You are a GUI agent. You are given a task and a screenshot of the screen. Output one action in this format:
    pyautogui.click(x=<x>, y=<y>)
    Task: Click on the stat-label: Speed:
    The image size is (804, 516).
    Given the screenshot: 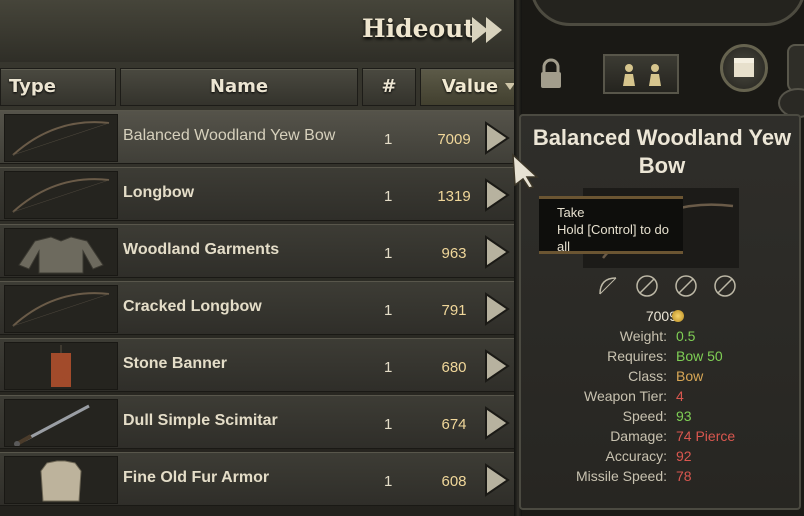 What is the action you would take?
    pyautogui.click(x=644, y=416)
    